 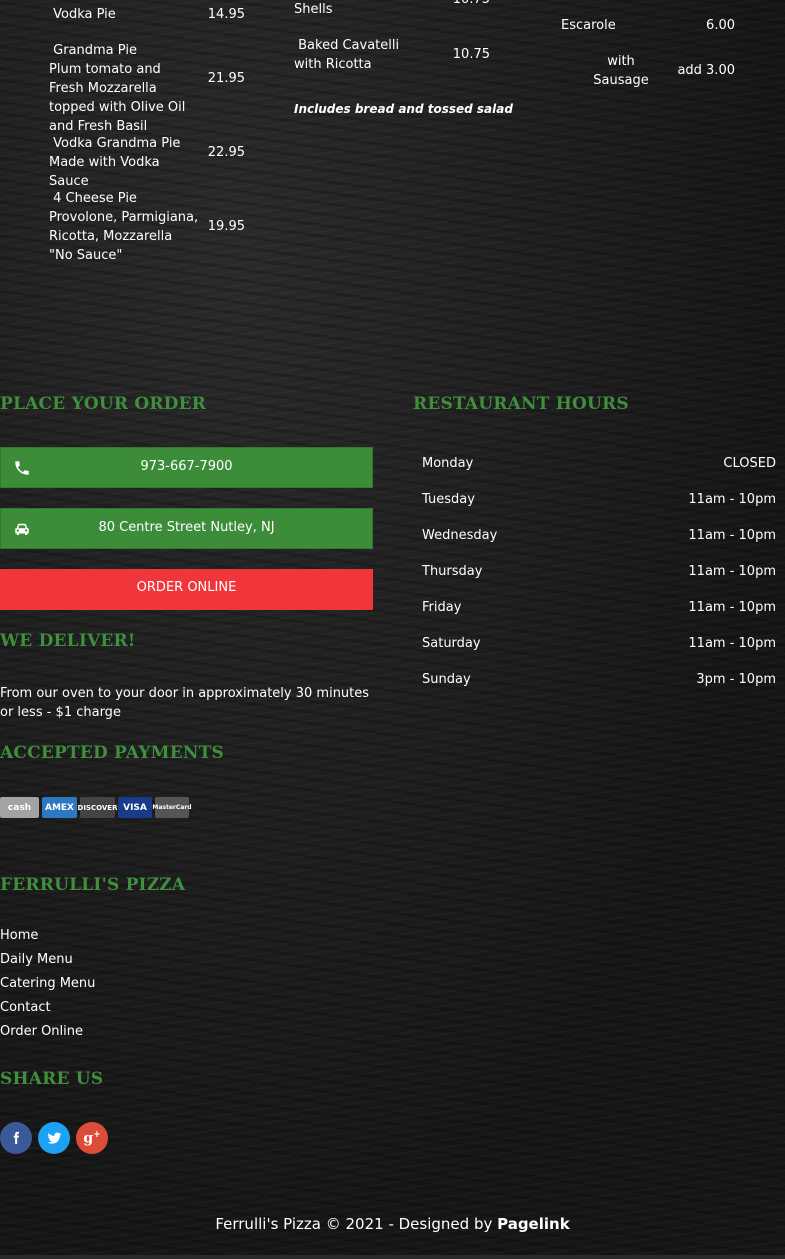 I want to click on footer-link-contact: Contact, so click(x=25, y=1007).